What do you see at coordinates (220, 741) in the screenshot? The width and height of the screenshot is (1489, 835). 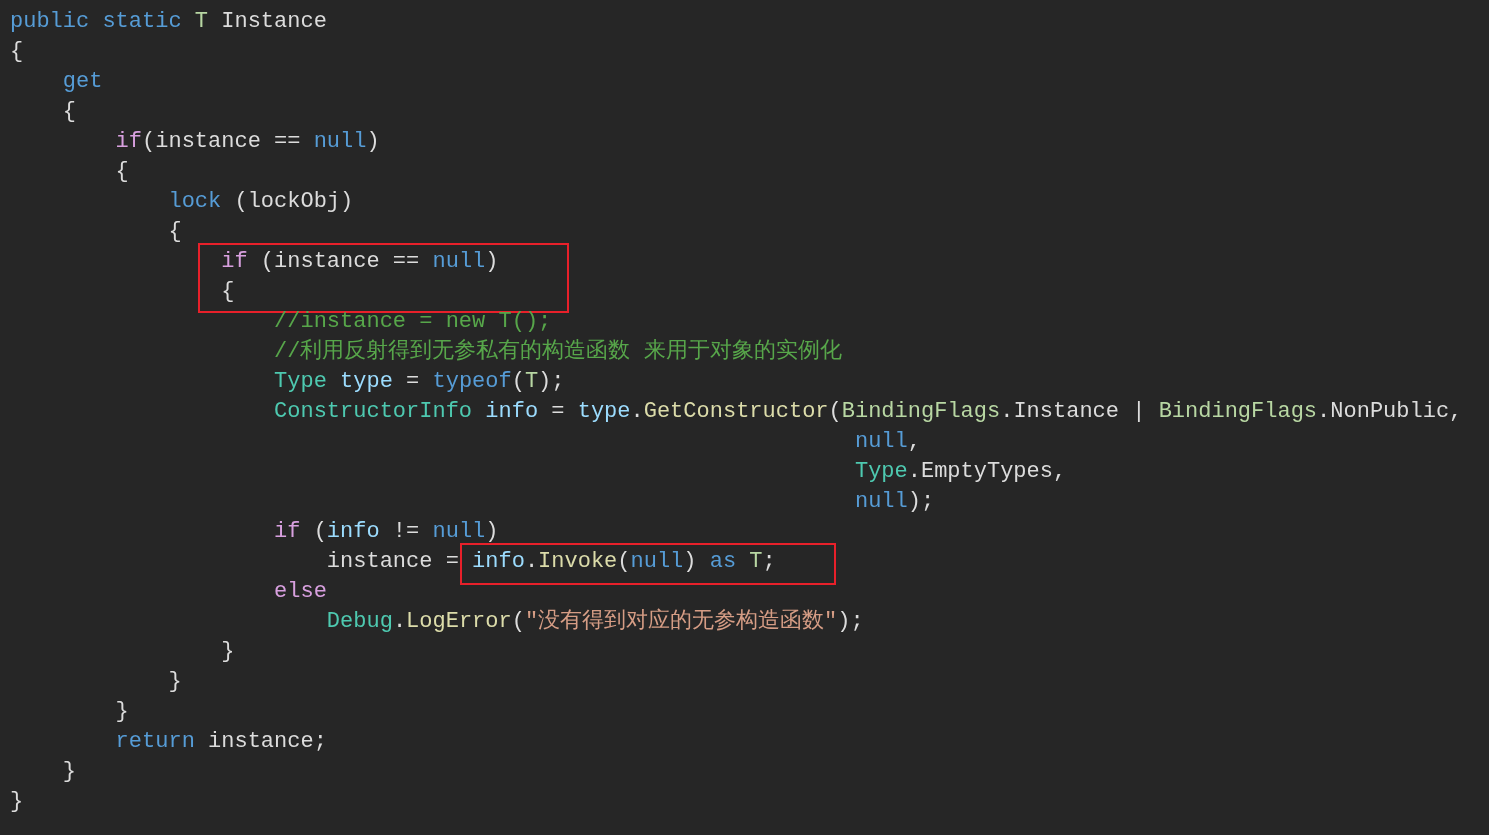 I see `code-line: return instance;` at bounding box center [220, 741].